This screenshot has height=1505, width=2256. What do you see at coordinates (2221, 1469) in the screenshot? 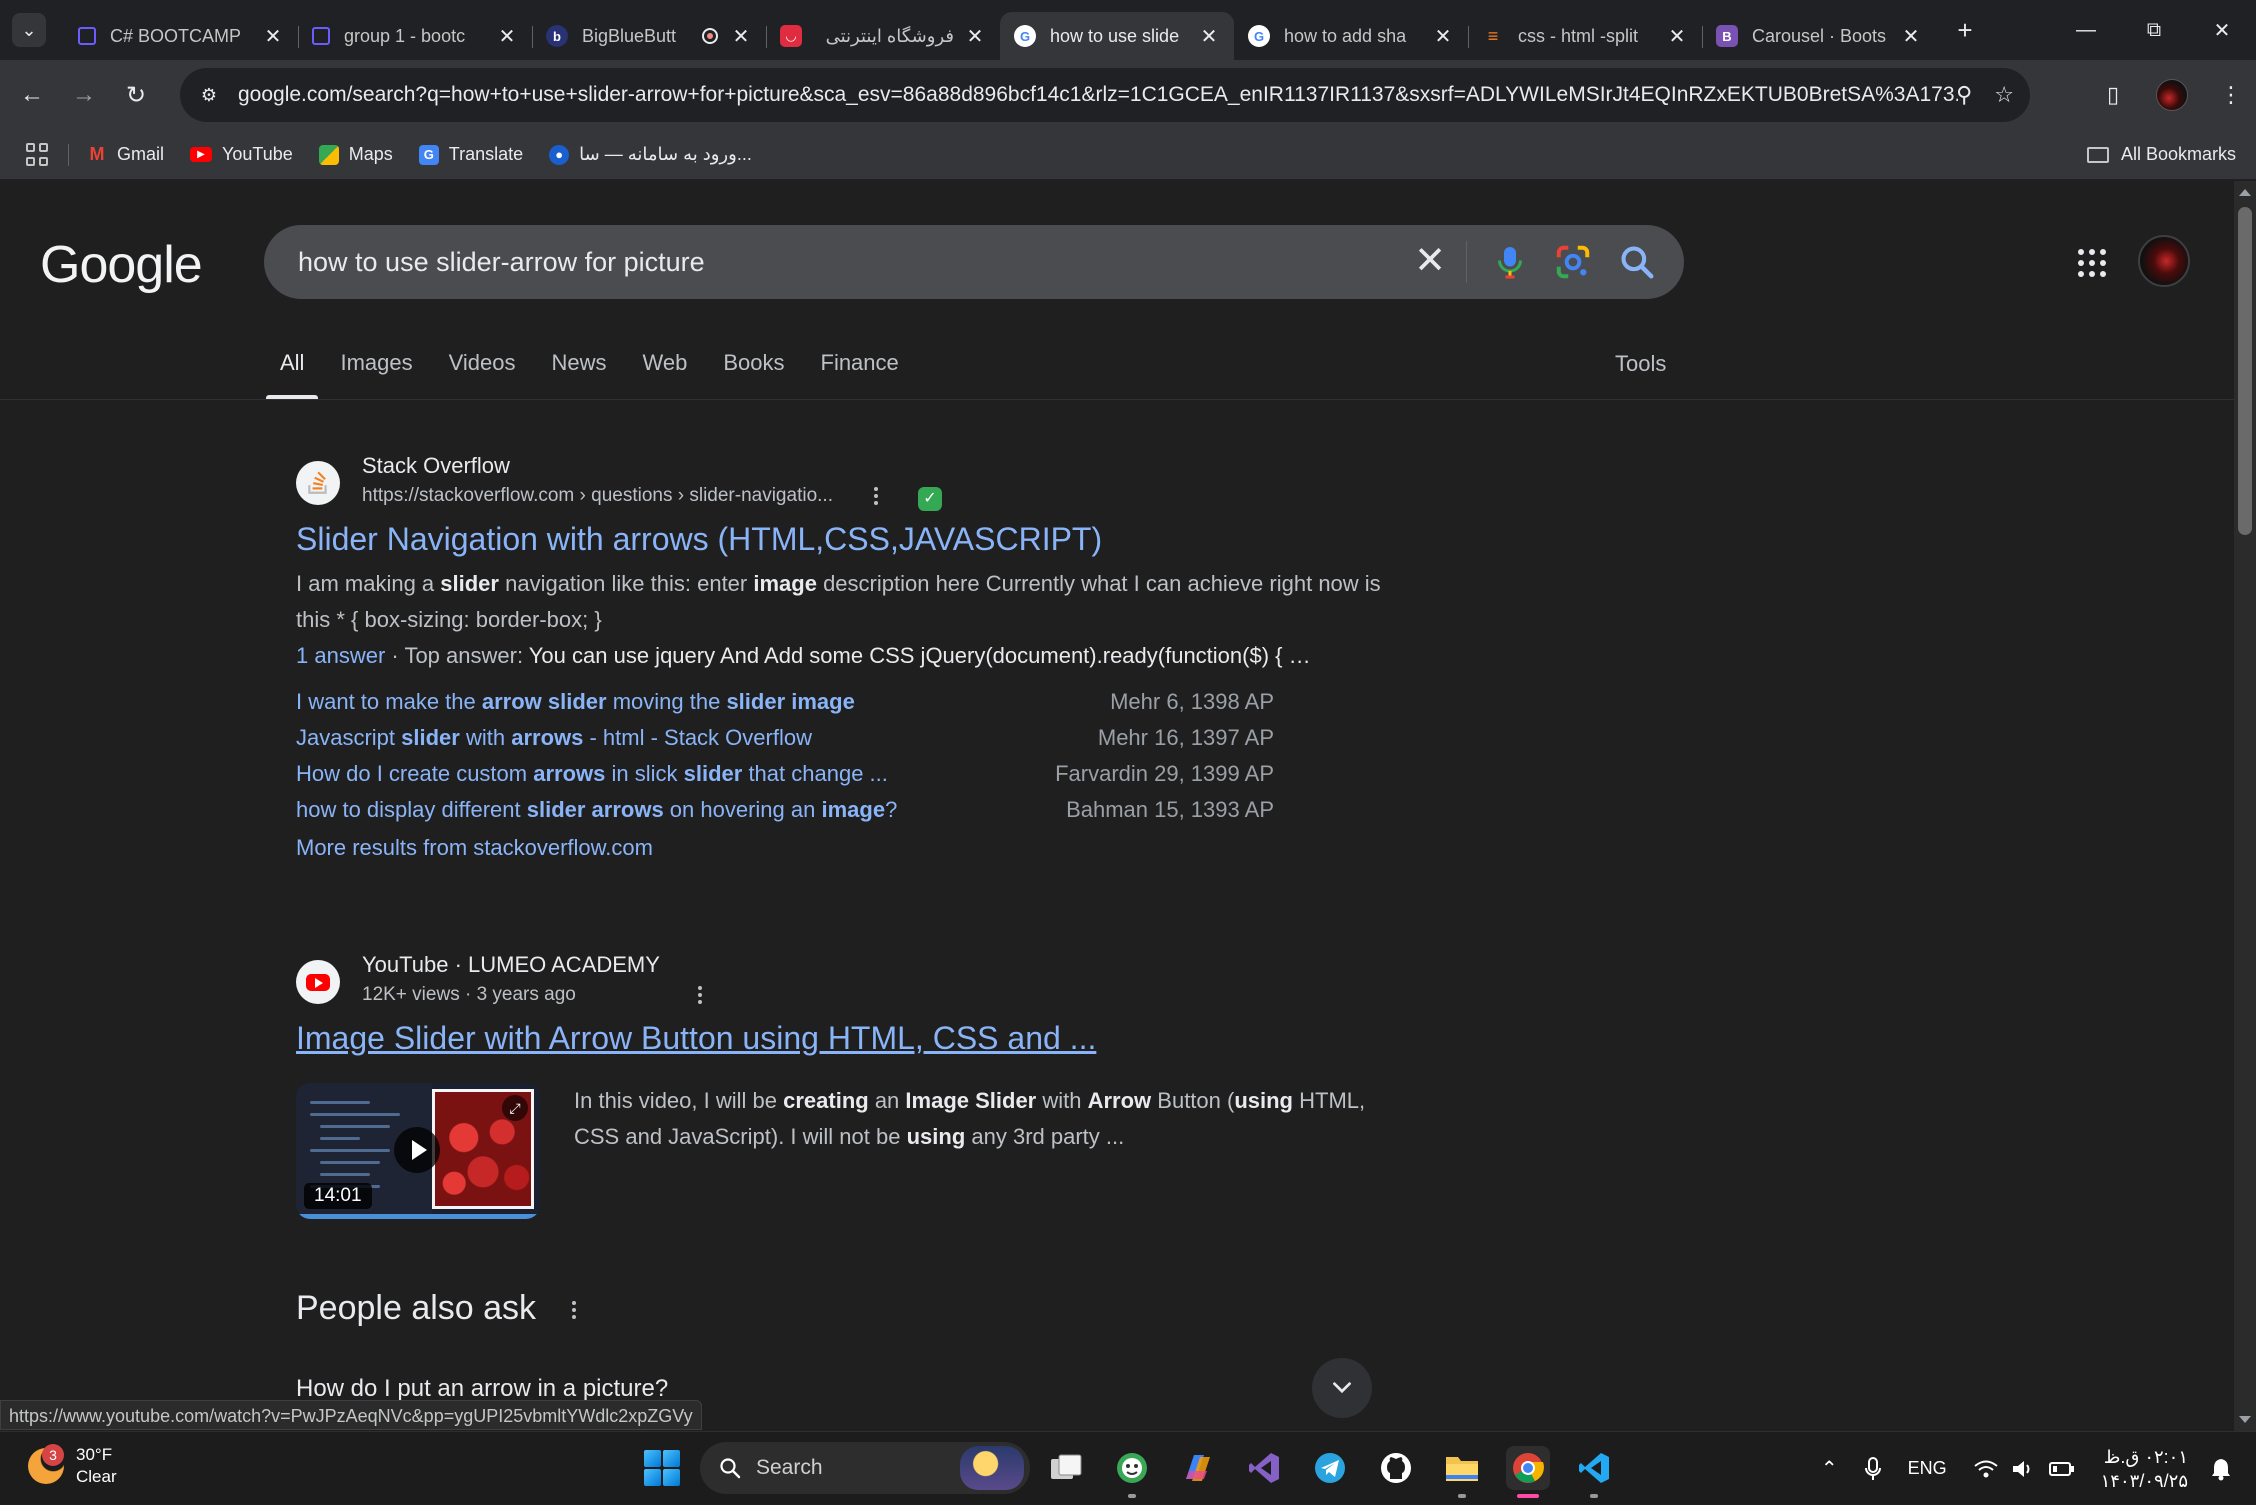
I see `notification-bell-icon` at bounding box center [2221, 1469].